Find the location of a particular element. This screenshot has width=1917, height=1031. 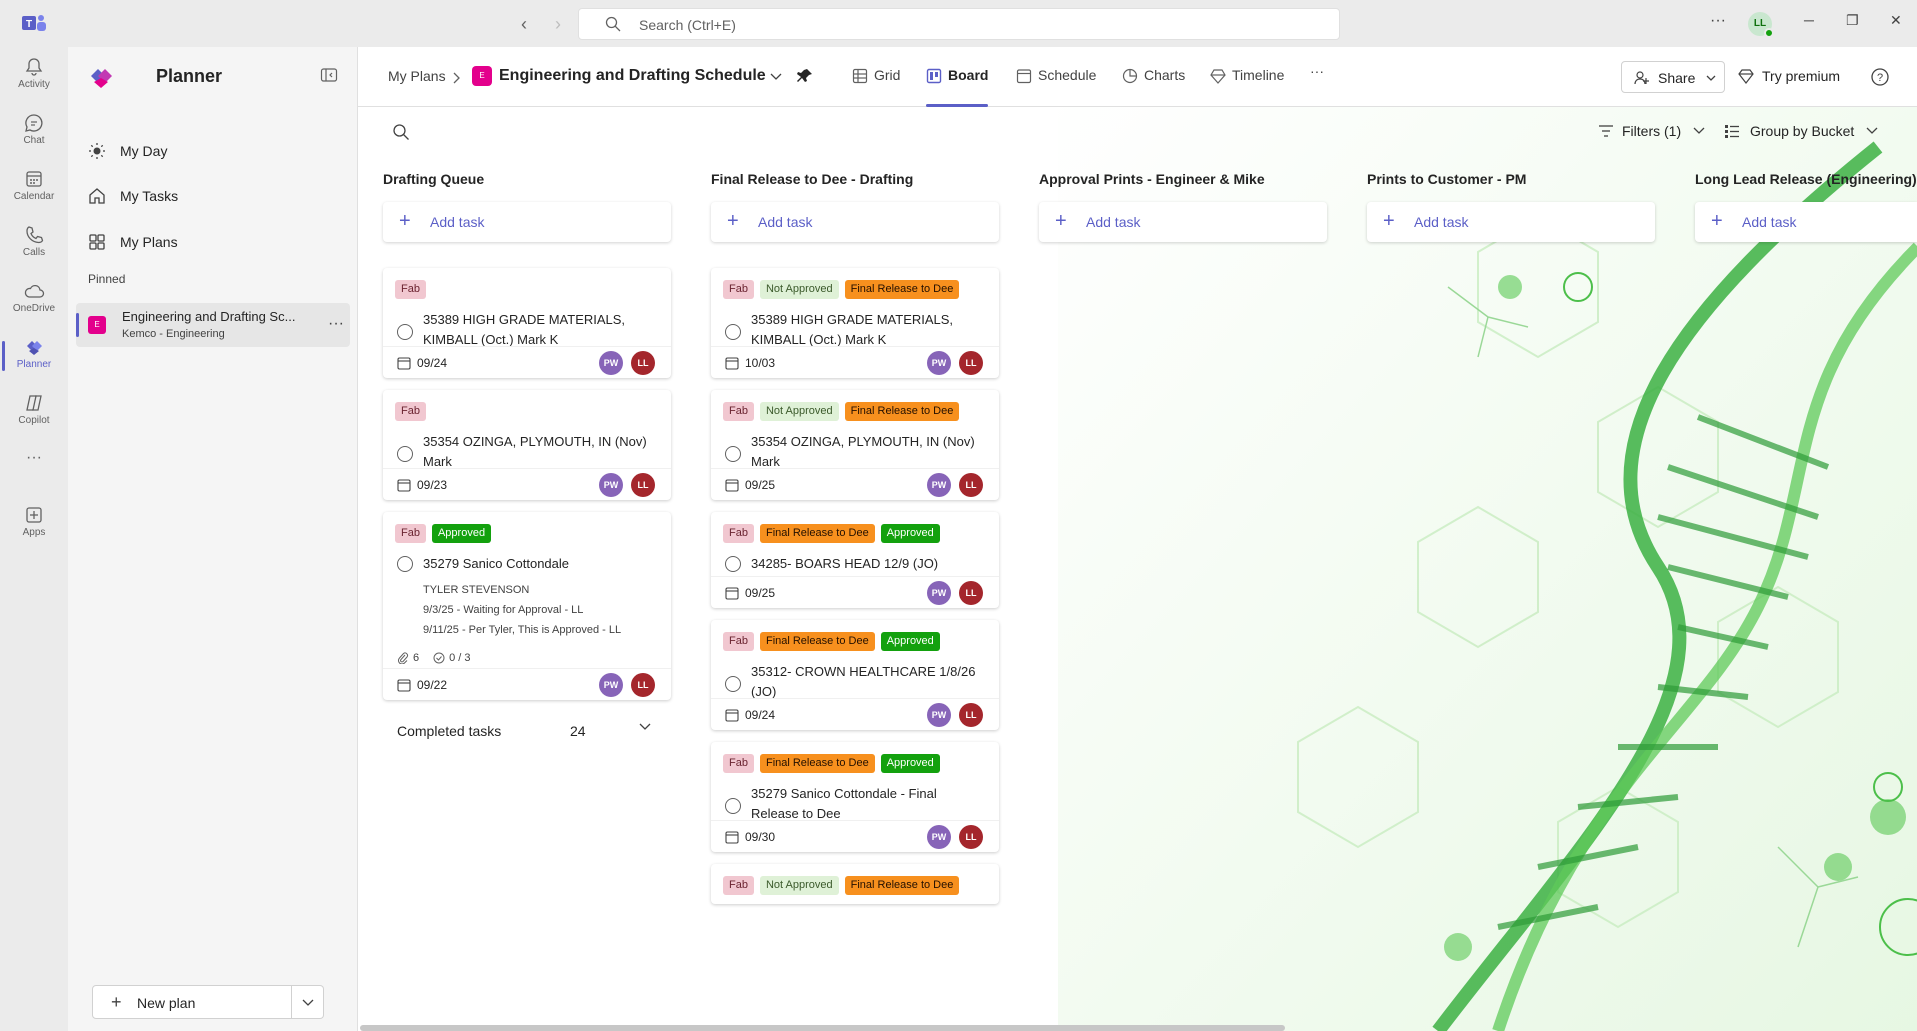

card-footer: 09/25 PW LL is located at coordinates (855, 592).